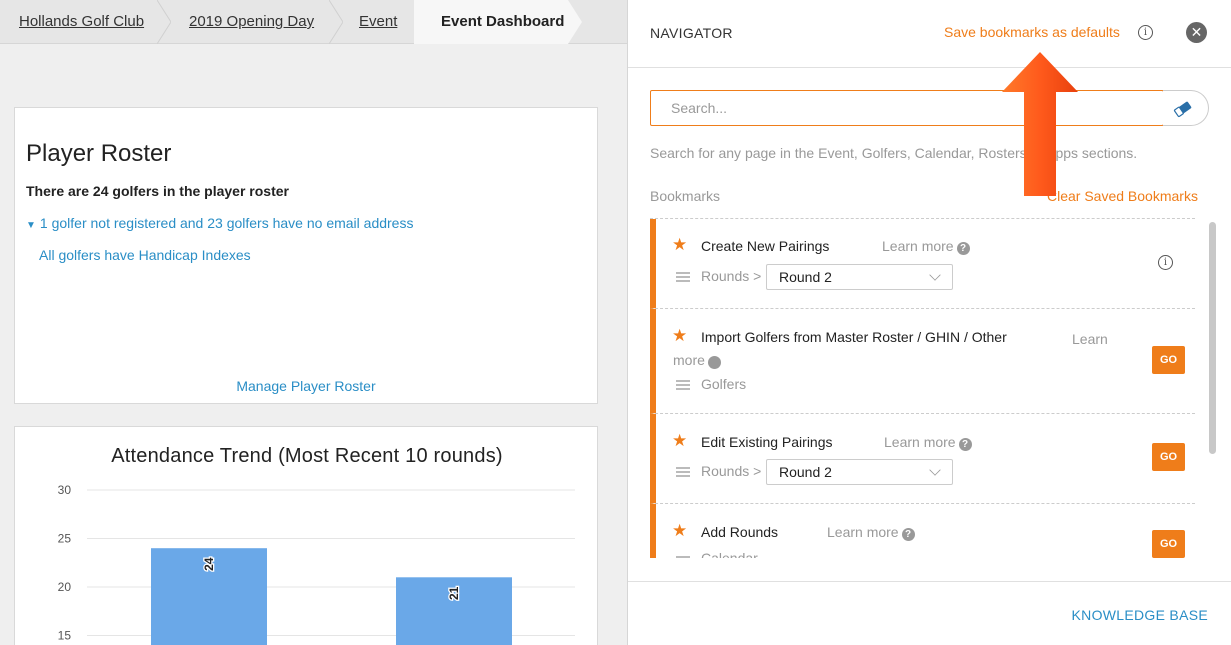 This screenshot has height=645, width=1231. What do you see at coordinates (306, 386) in the screenshot?
I see `manage-player-roster-link: Manage Player Roster` at bounding box center [306, 386].